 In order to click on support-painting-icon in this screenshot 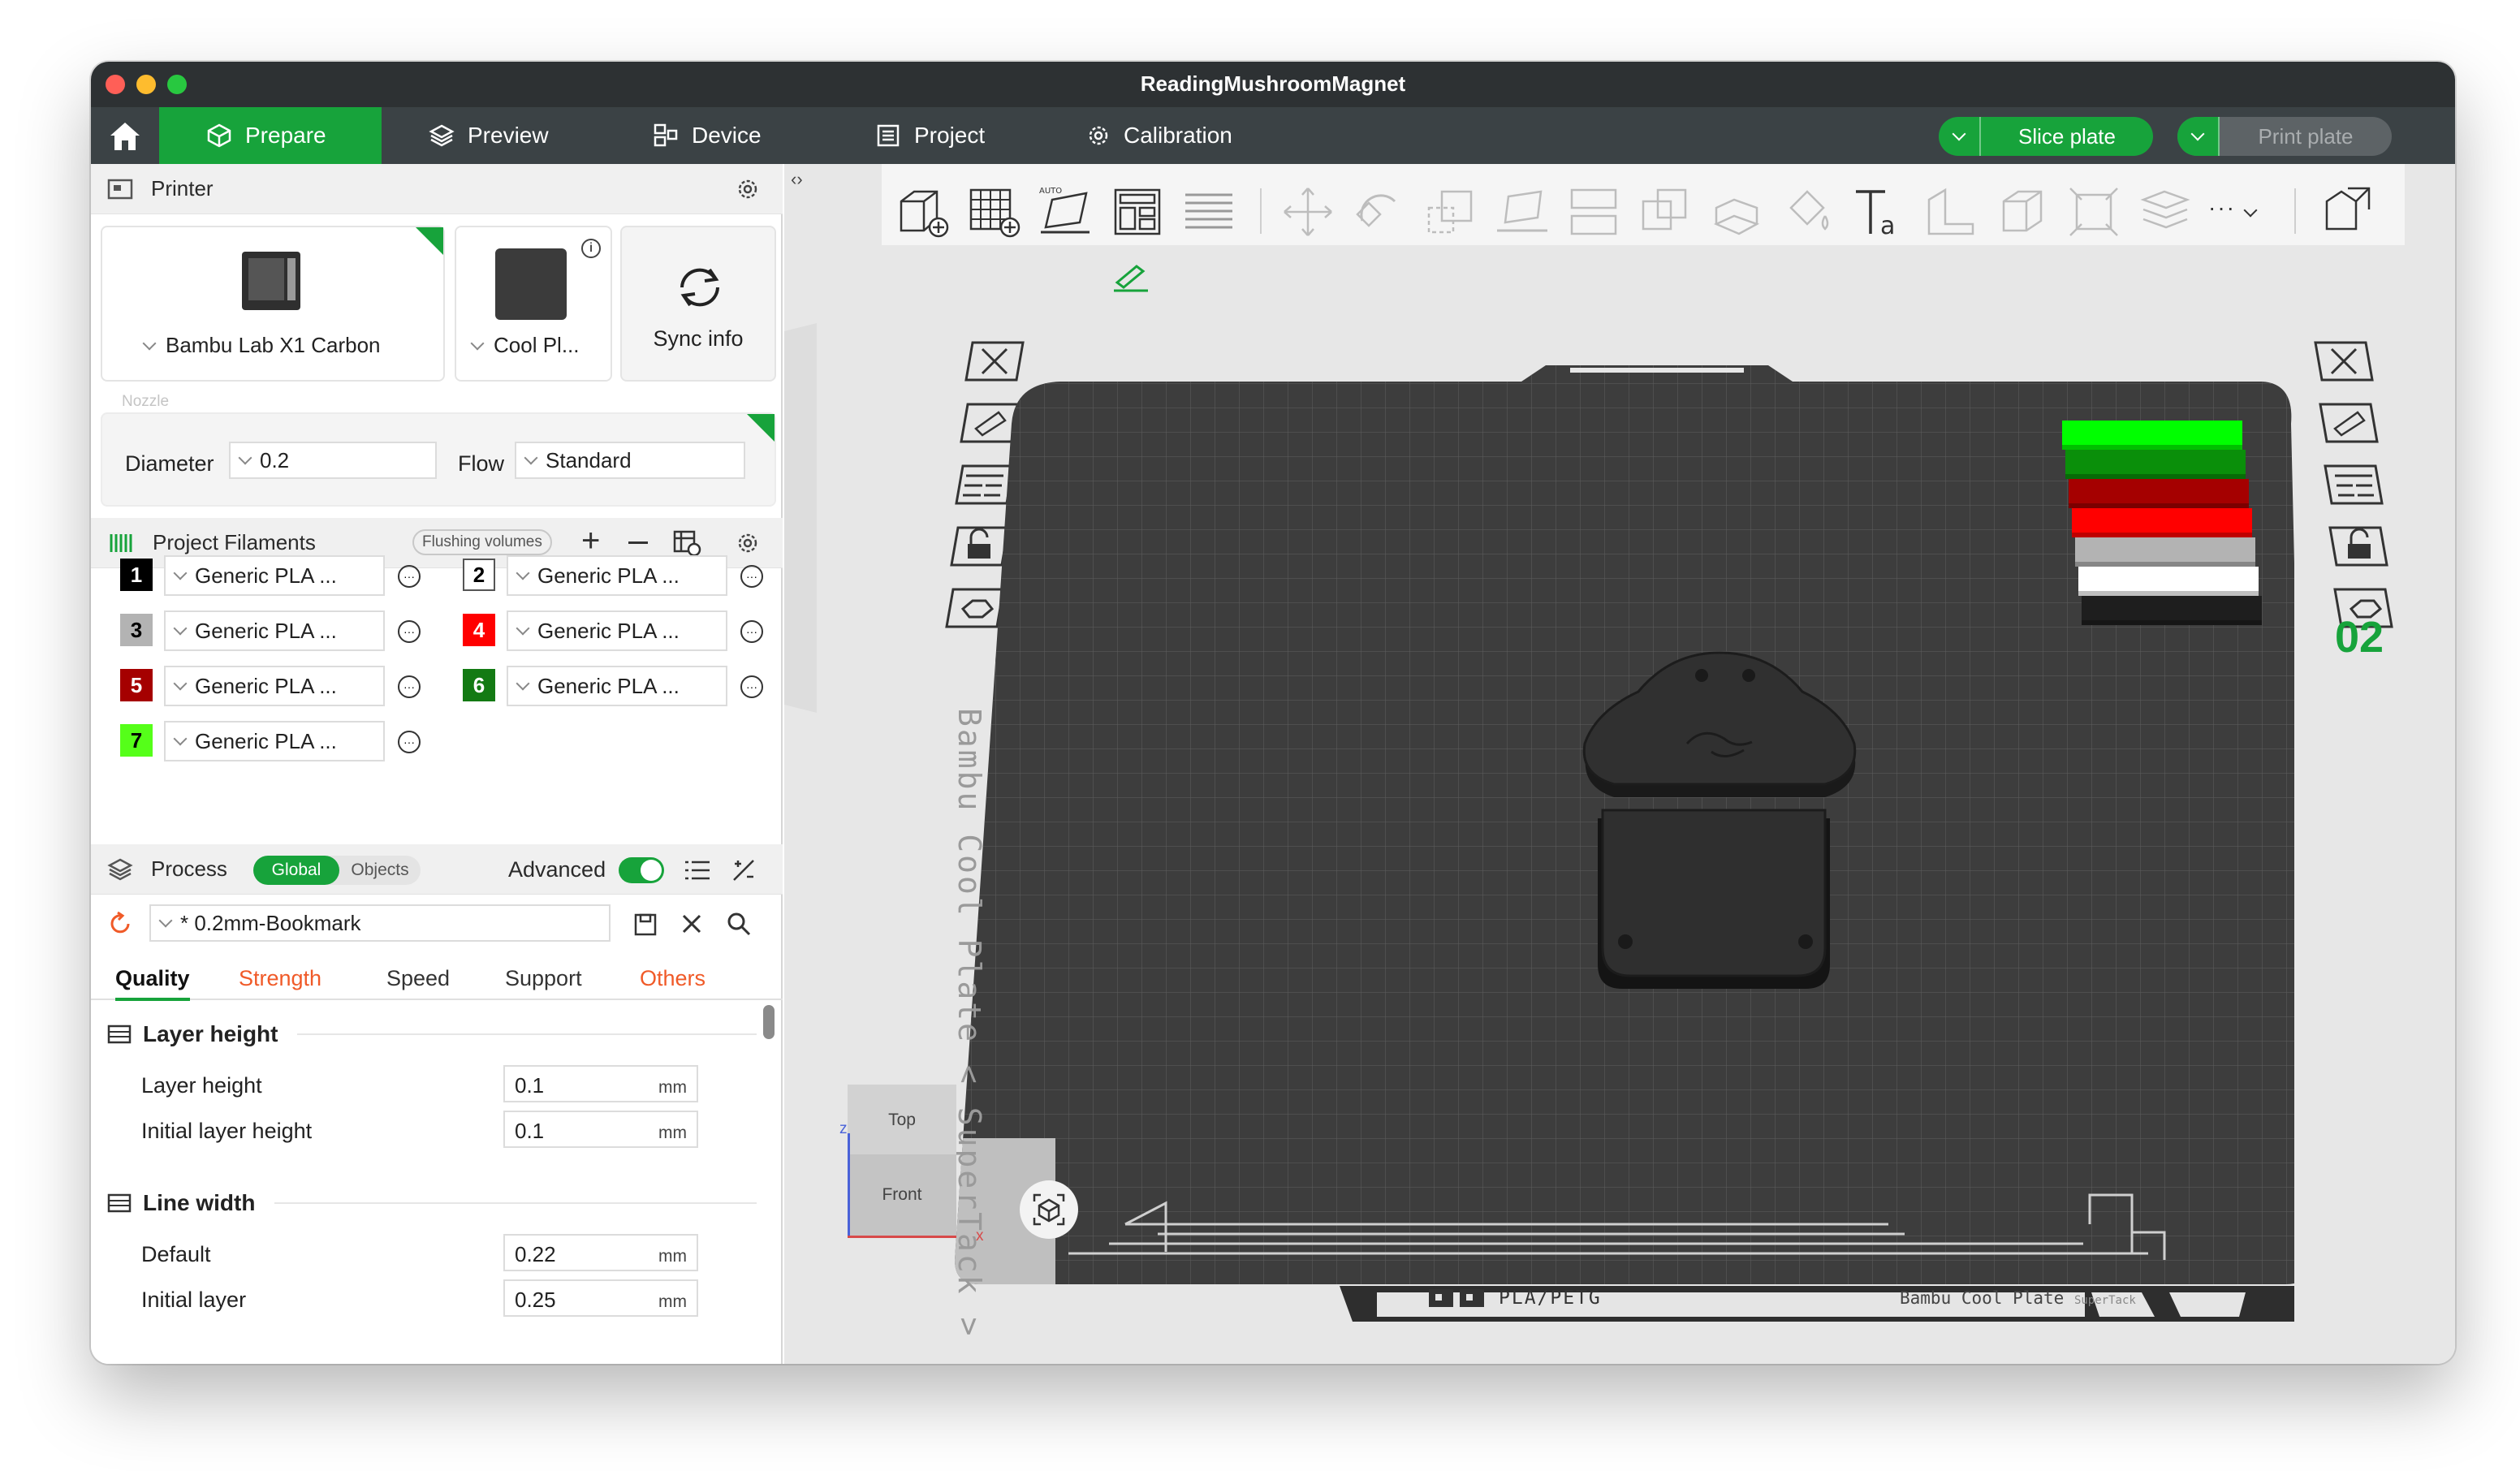, I will do `click(1737, 211)`.